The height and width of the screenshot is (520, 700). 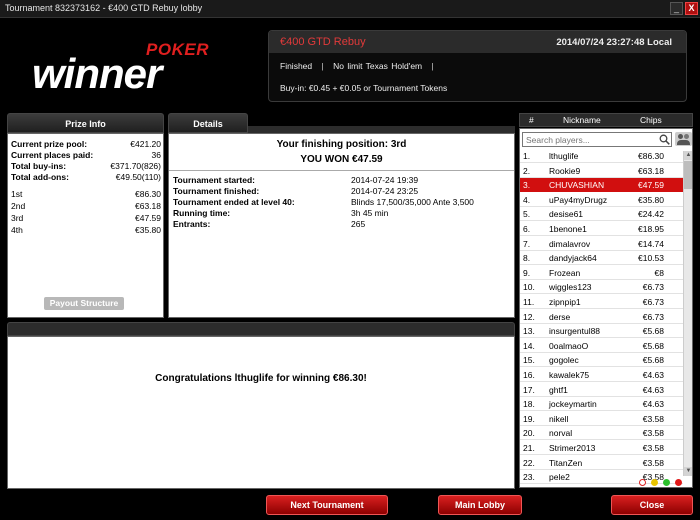 What do you see at coordinates (568, 229) in the screenshot?
I see `player-nickname: 1benone1` at bounding box center [568, 229].